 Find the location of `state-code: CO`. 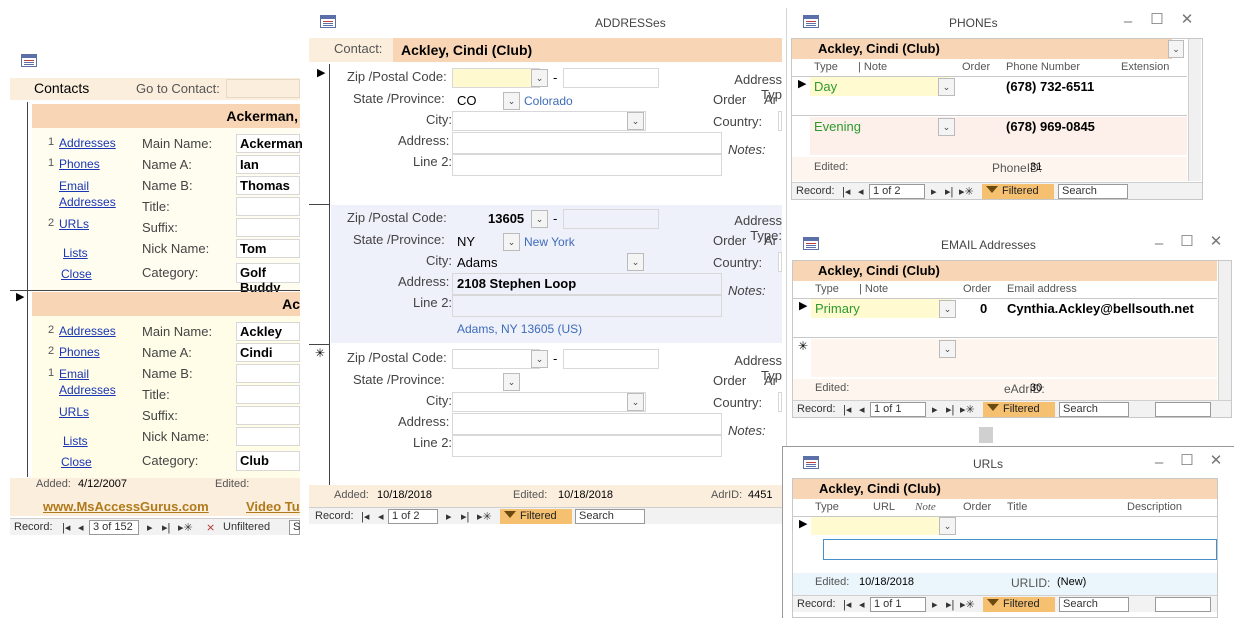

state-code: CO is located at coordinates (467, 100).